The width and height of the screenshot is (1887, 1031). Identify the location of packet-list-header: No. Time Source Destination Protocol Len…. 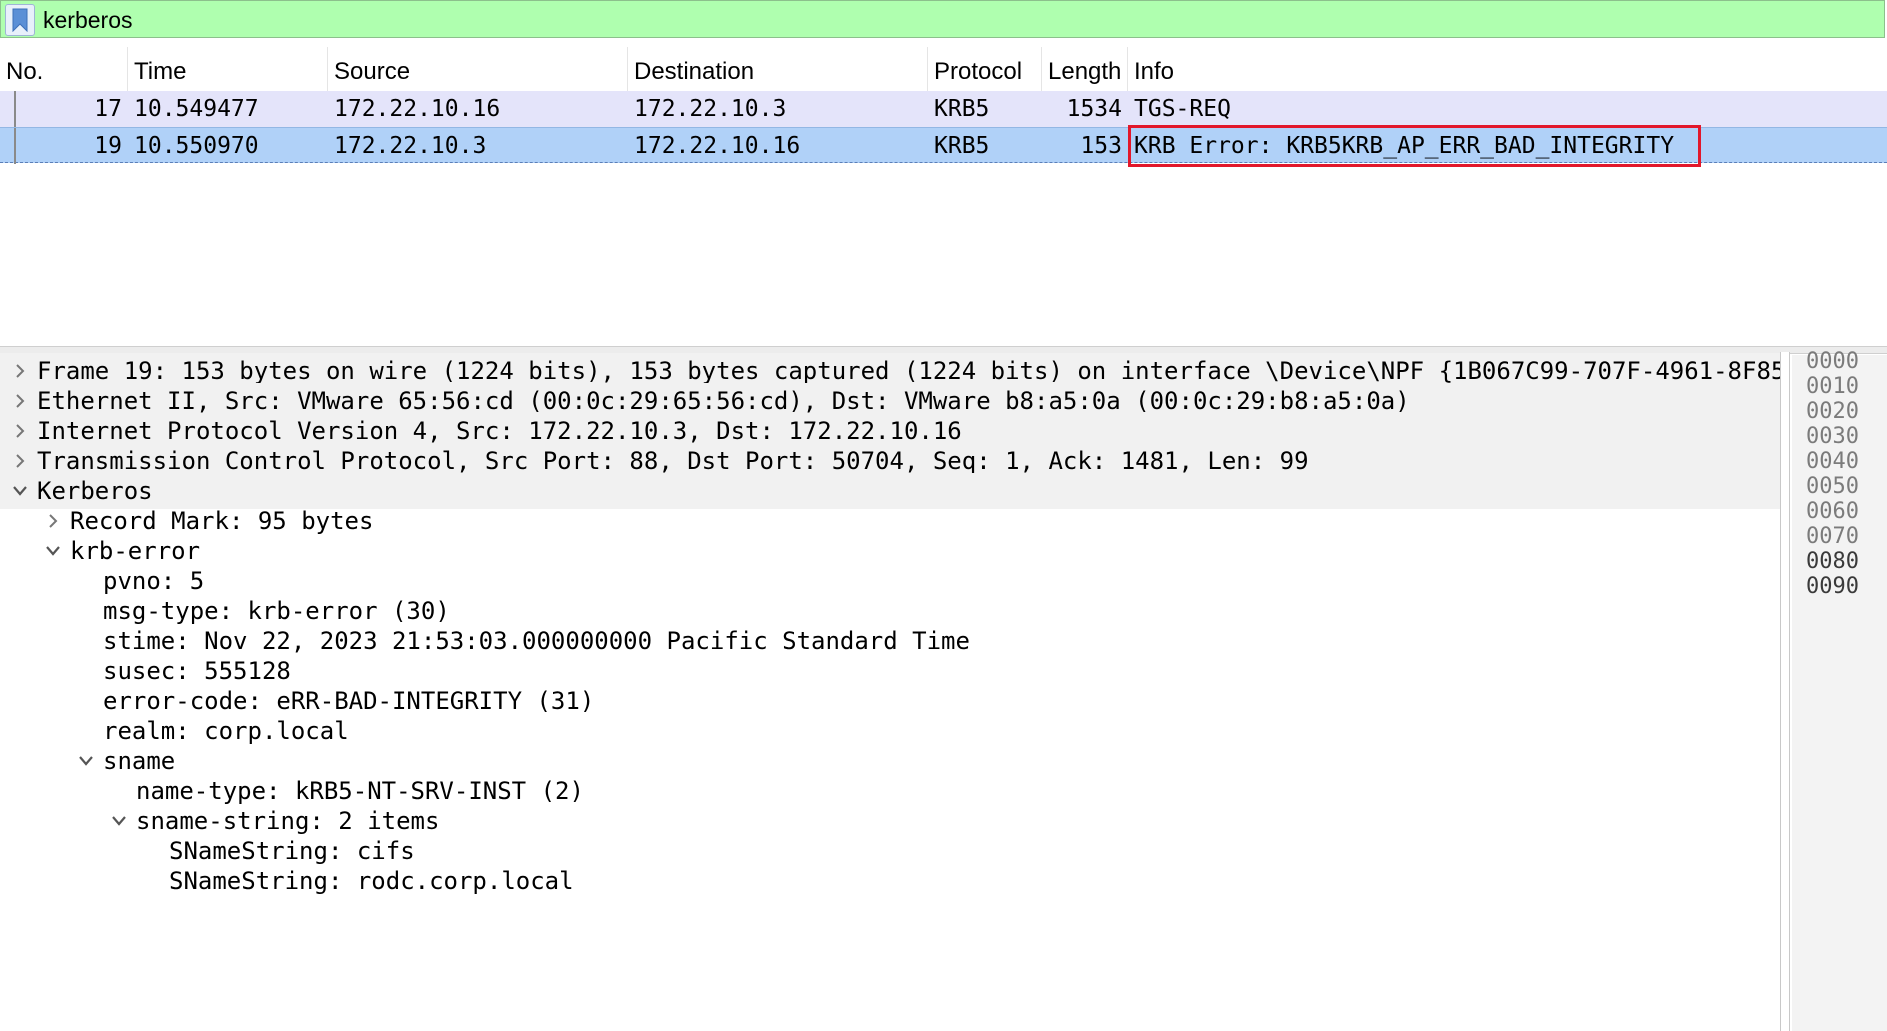
(943, 70).